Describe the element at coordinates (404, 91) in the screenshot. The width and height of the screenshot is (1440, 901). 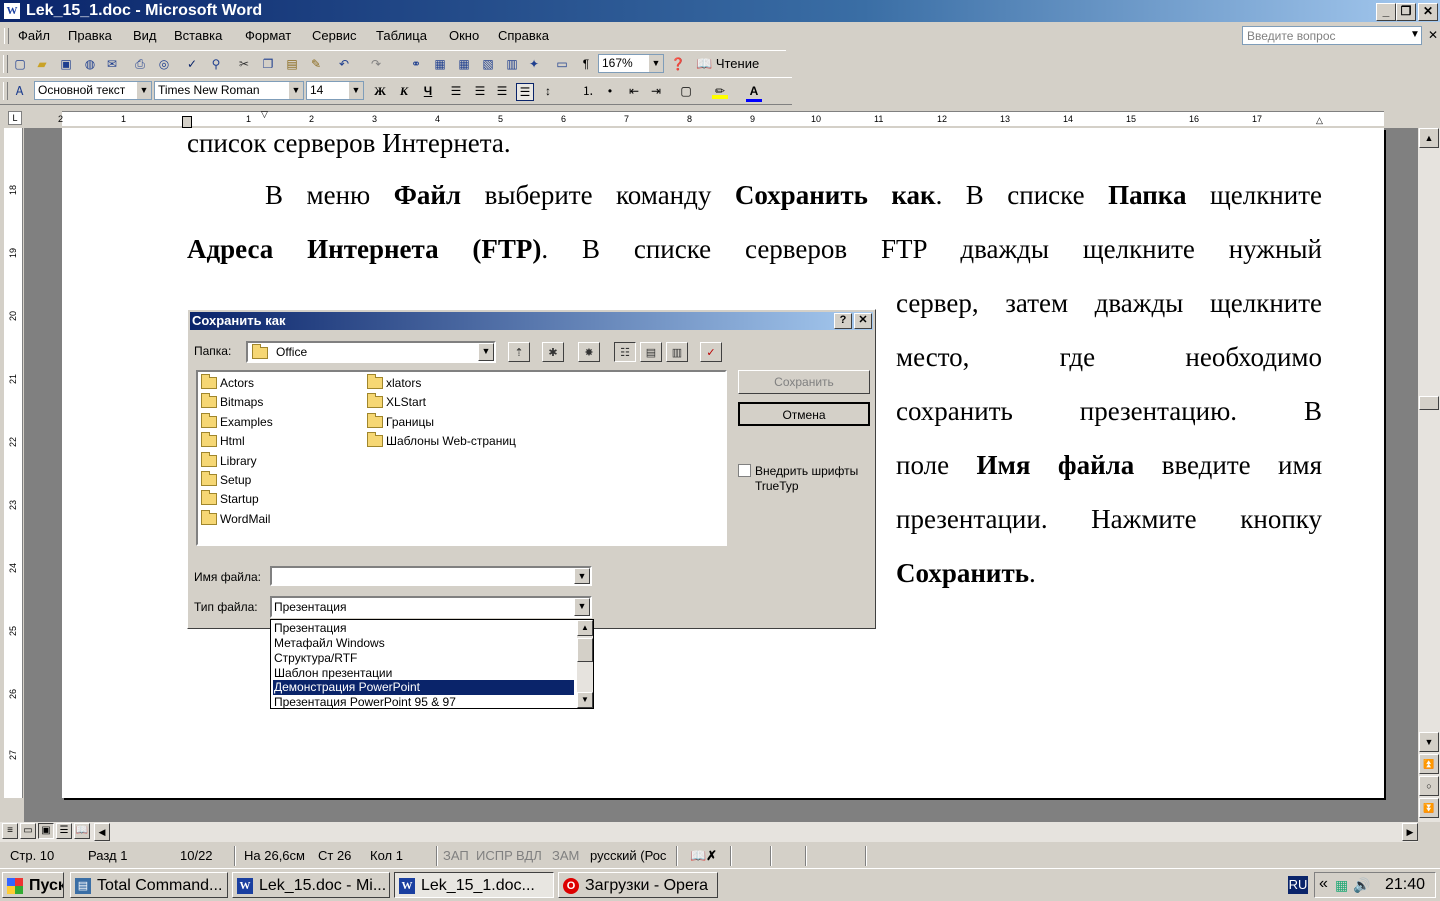
I see `italic-icon: К` at that location.